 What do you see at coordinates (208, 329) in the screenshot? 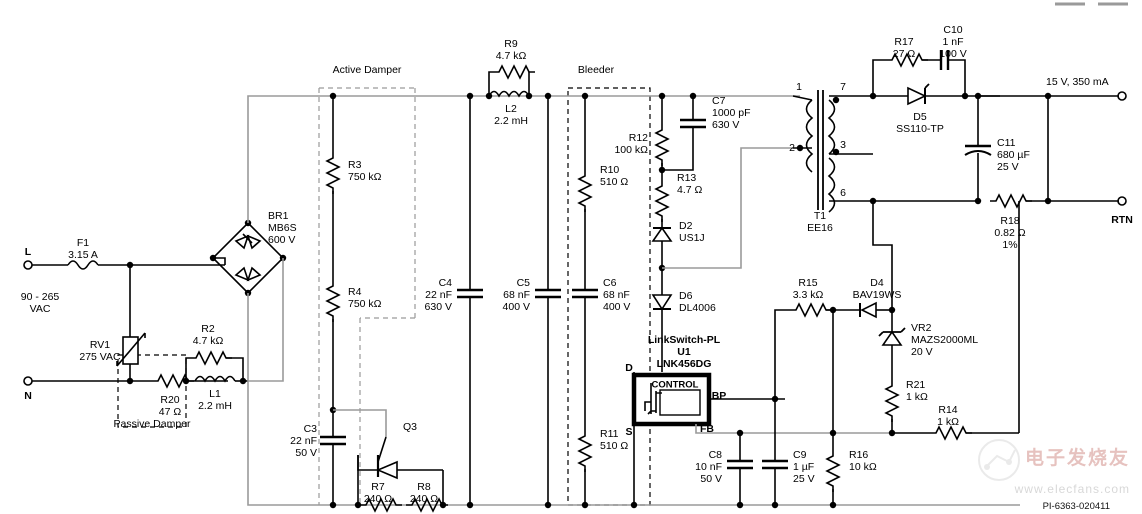
I see `r2-ref: R2` at bounding box center [208, 329].